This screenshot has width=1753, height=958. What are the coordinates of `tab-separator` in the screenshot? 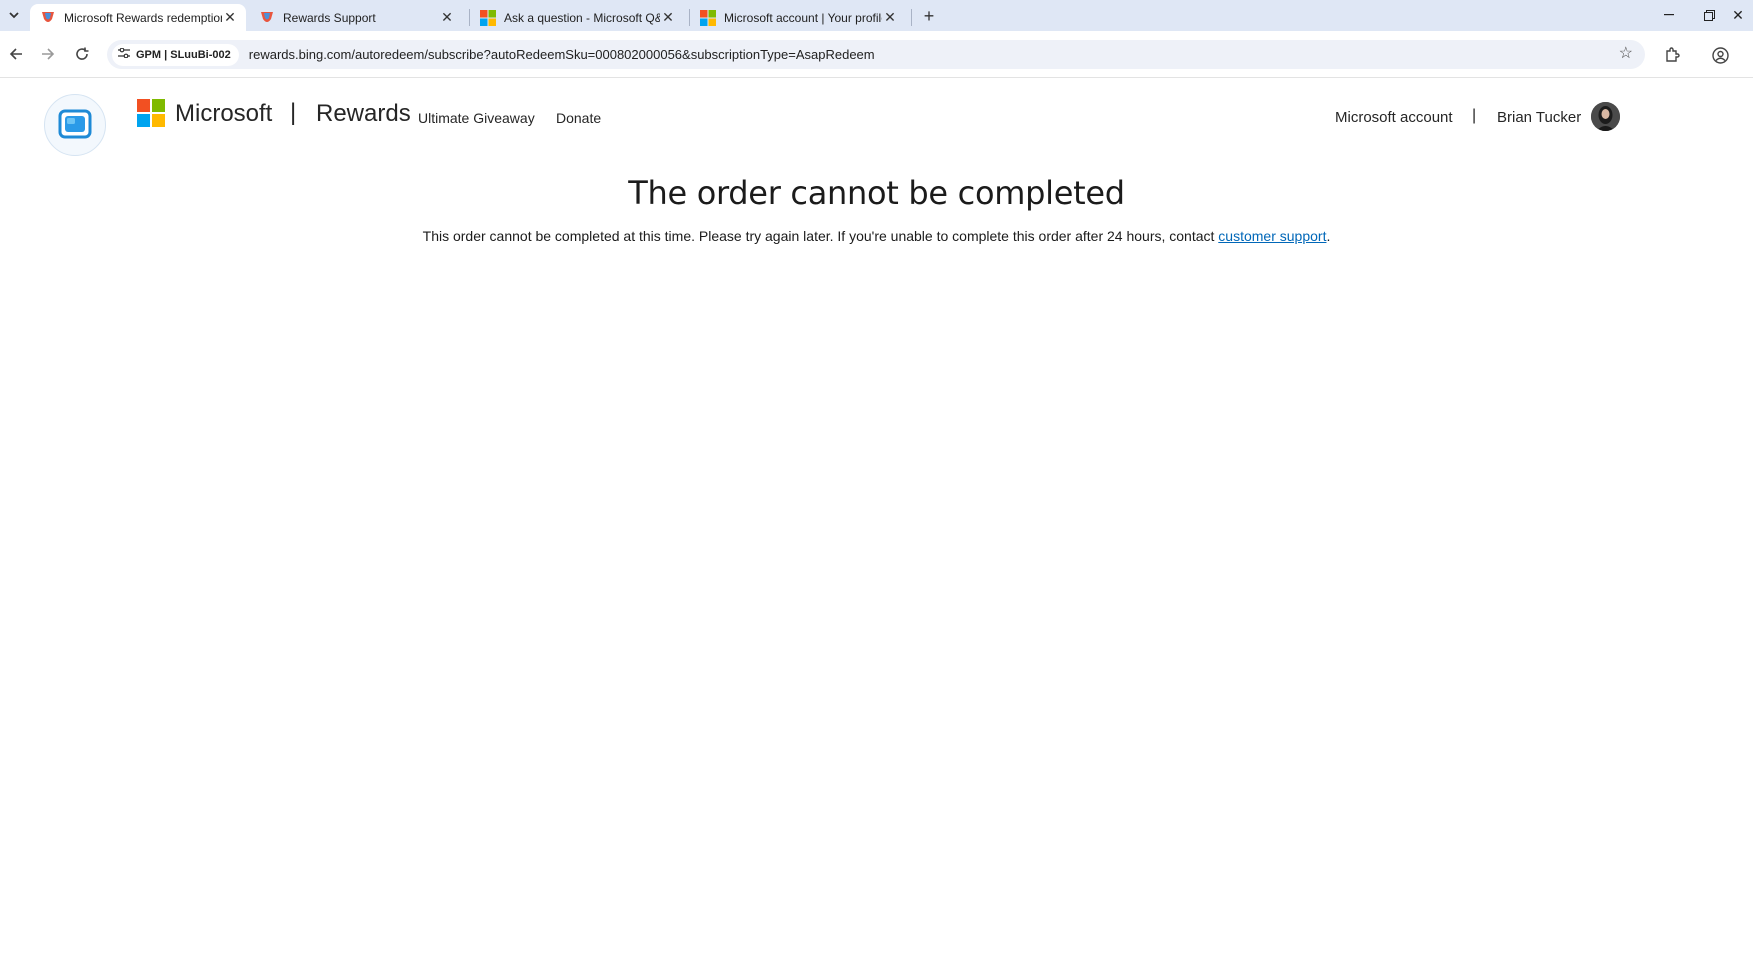 It's located at (911, 17).